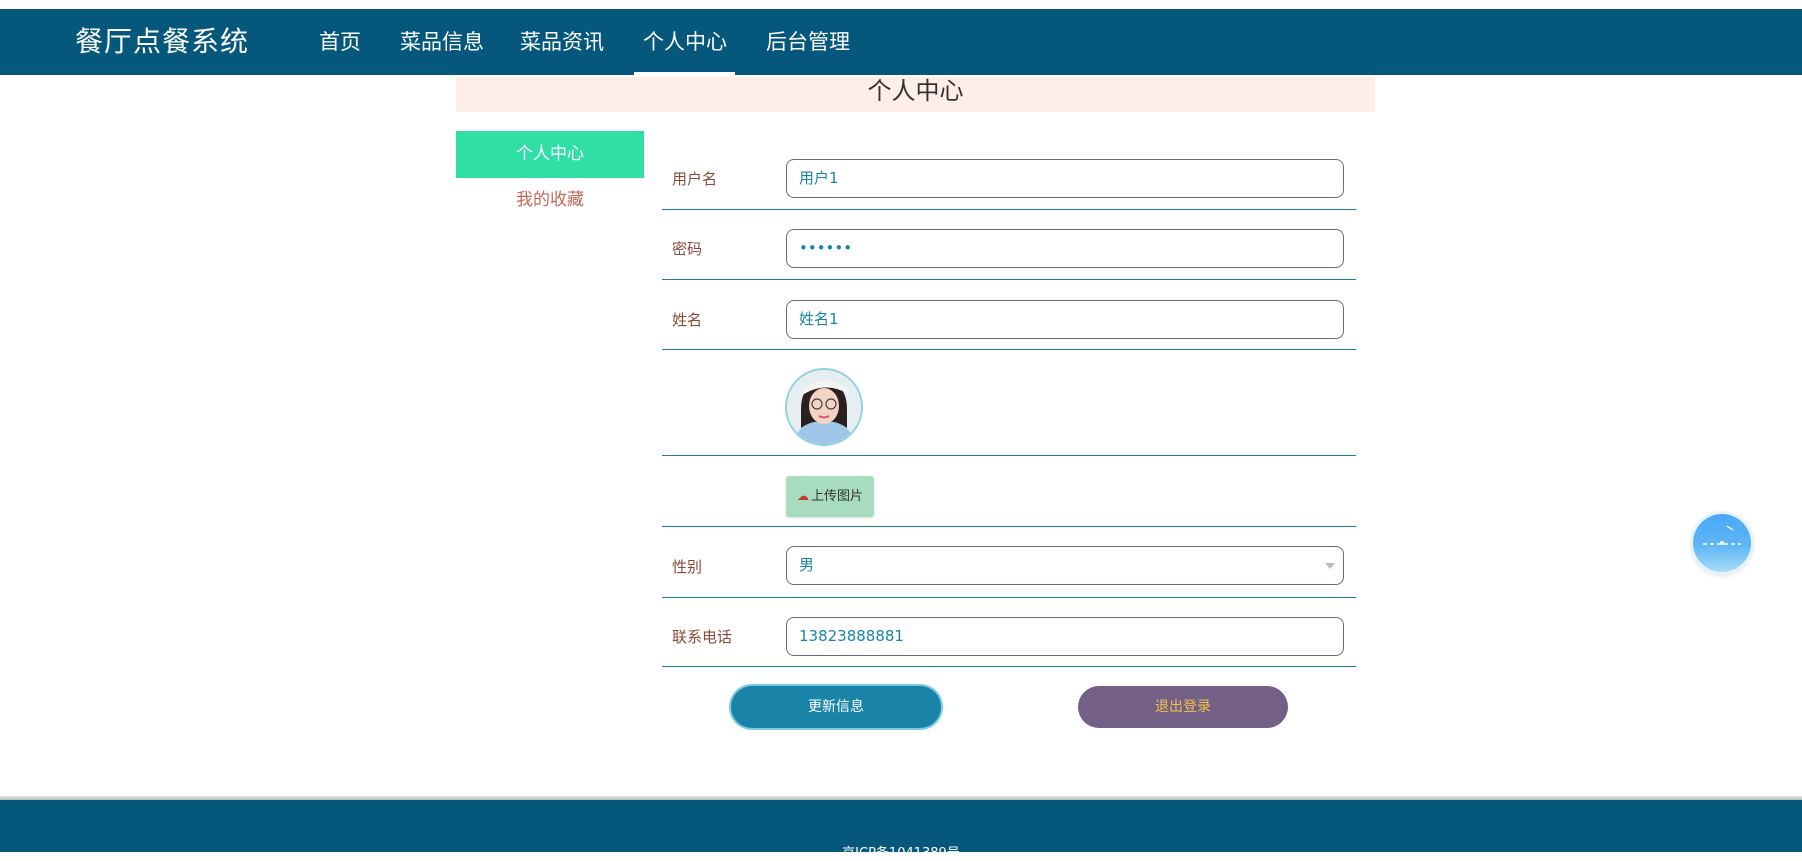 This screenshot has width=1802, height=861. I want to click on username-label: 用户名, so click(695, 179).